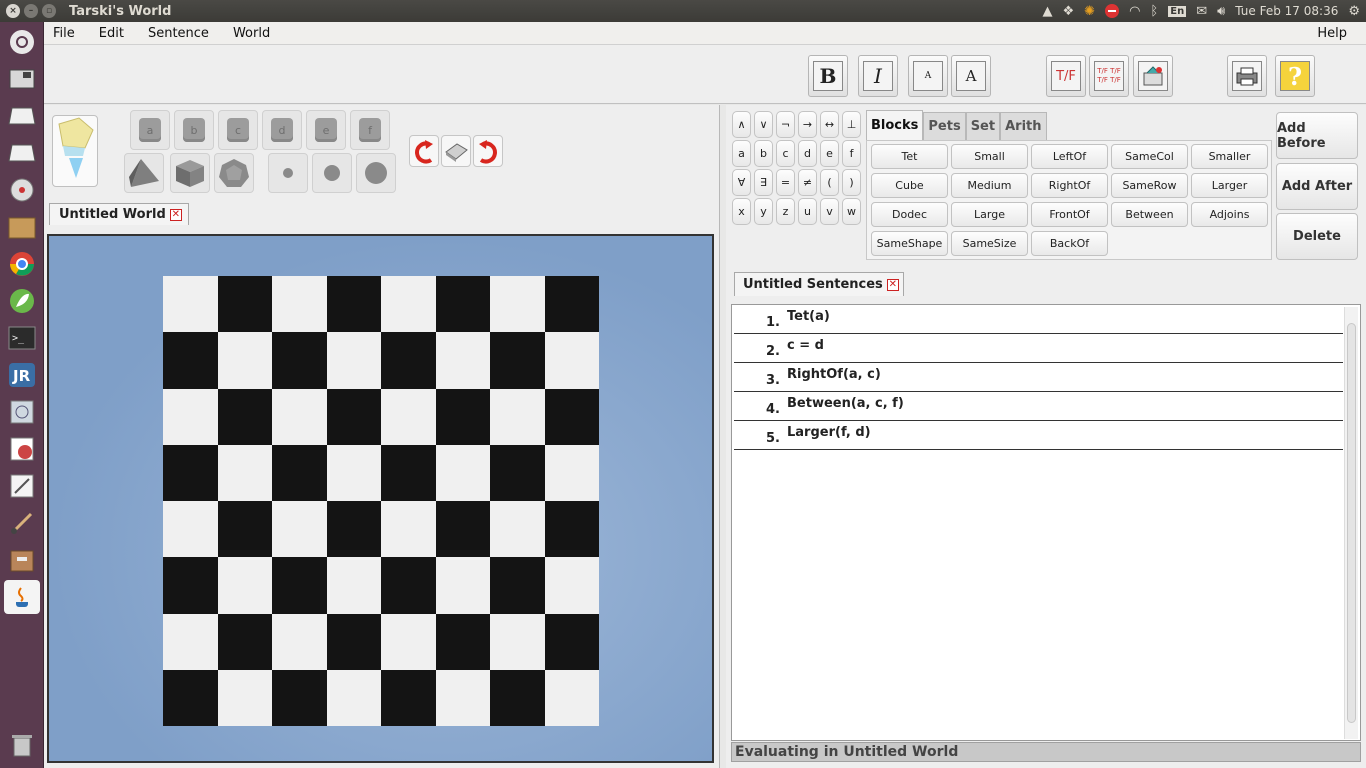  I want to click on menu-edit: Edit, so click(111, 33).